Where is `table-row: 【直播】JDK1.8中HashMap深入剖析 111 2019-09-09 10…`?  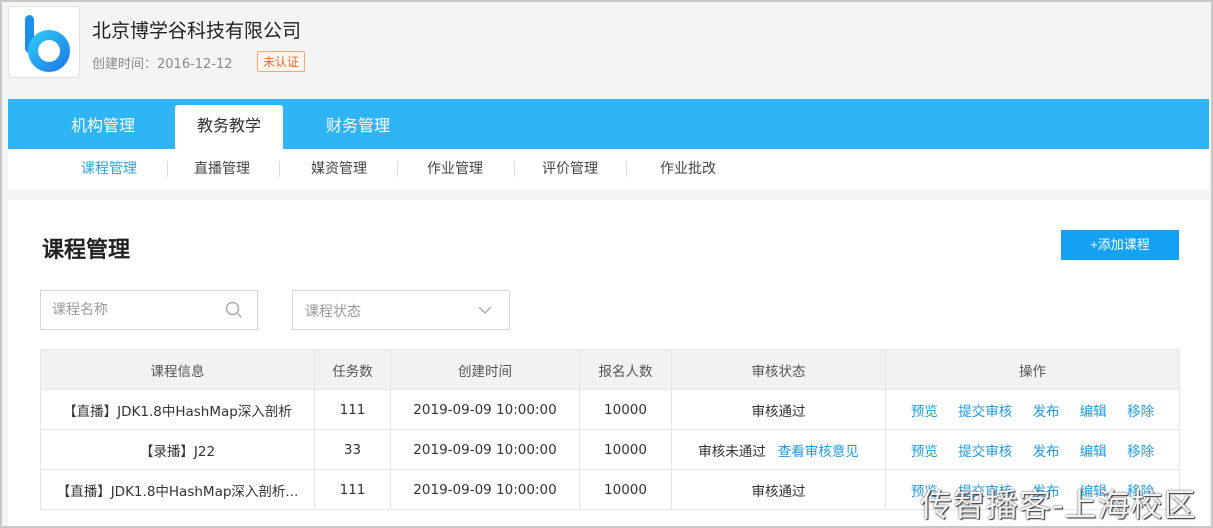 table-row: 【直播】JDK1.8中HashMap深入剖析 111 2019-09-09 10… is located at coordinates (610, 409).